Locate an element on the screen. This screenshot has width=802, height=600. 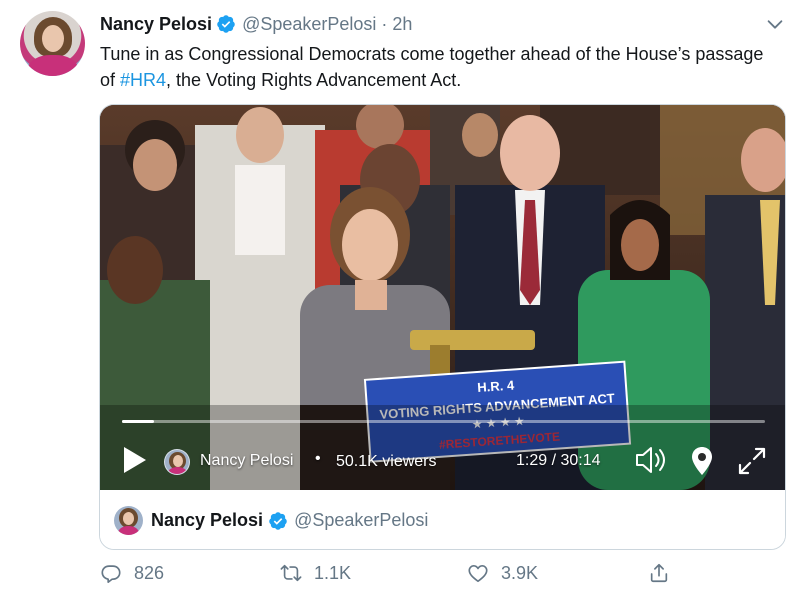
card-avatar-body is located at coordinates (128, 530).